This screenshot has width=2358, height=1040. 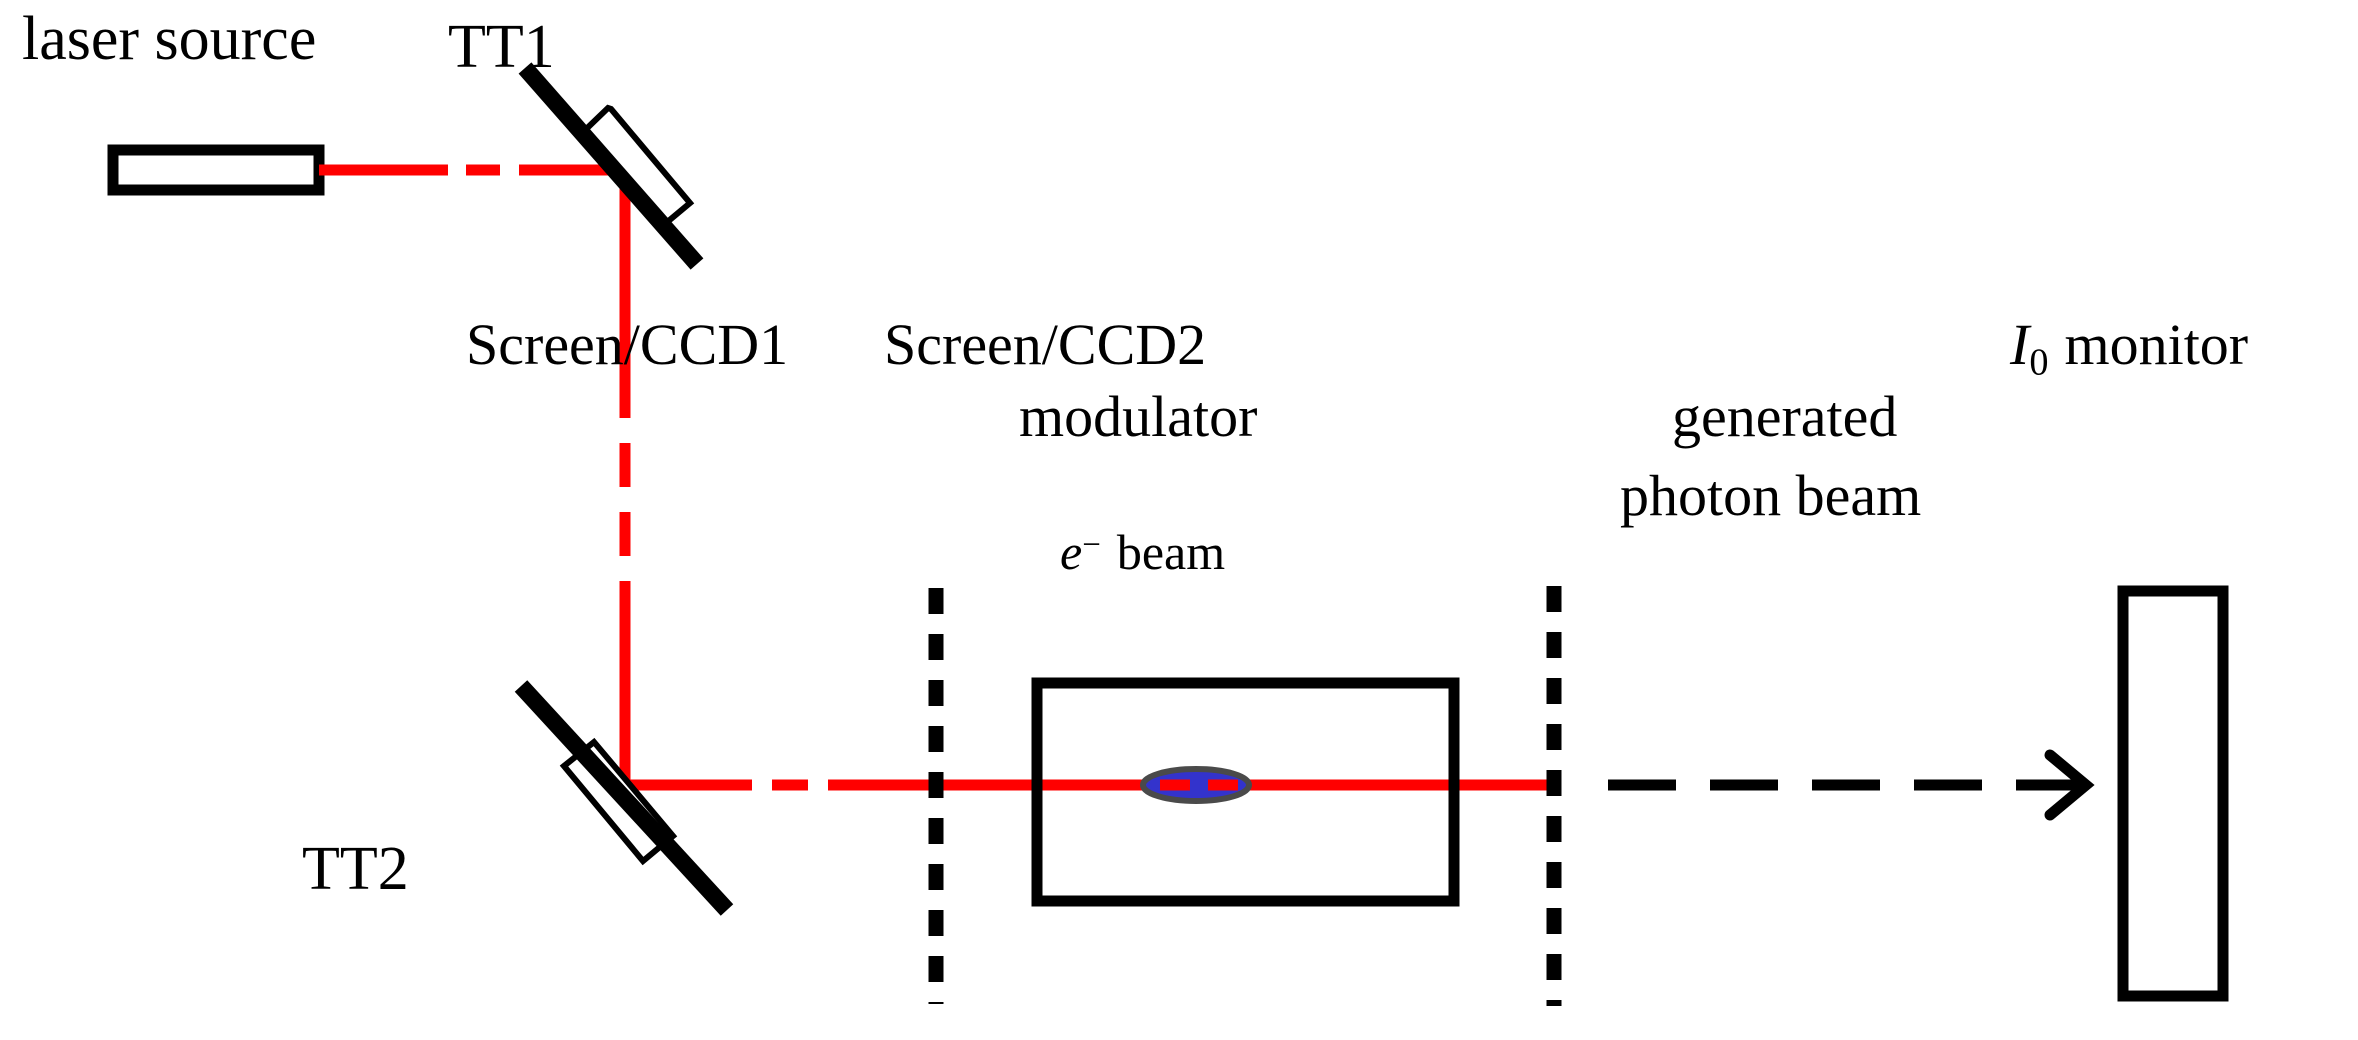 I want to click on modulator-label: modulator, so click(x=1138, y=416).